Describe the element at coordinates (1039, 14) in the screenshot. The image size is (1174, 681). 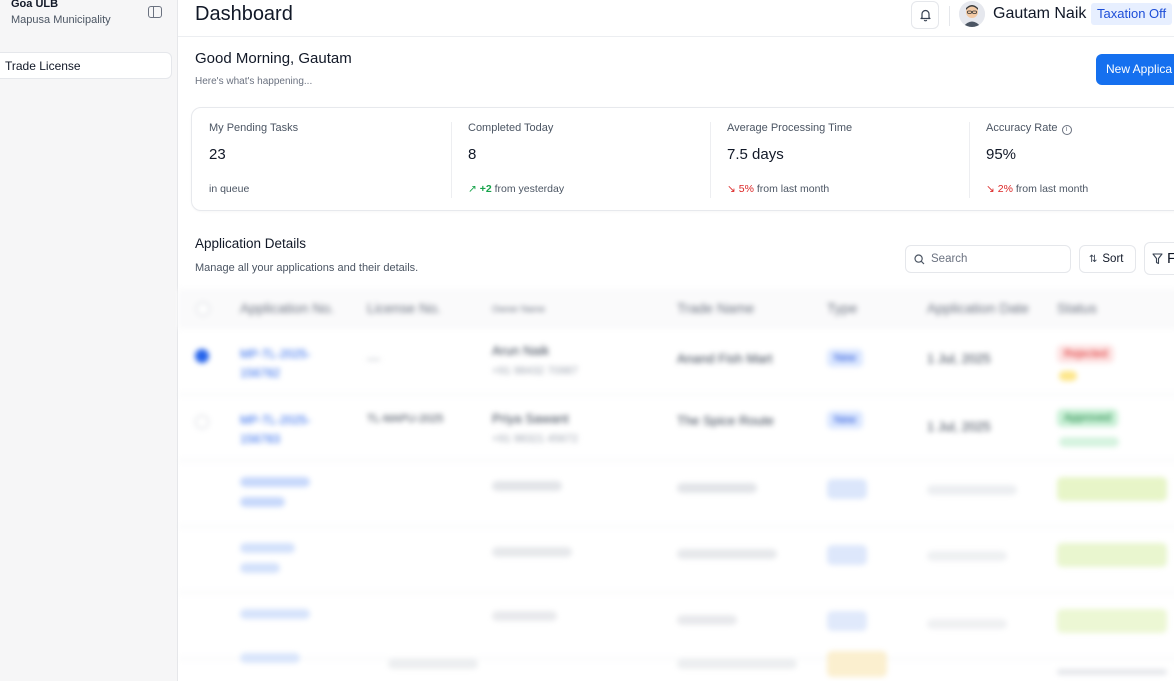
I see `user-name: Gautam Naik` at that location.